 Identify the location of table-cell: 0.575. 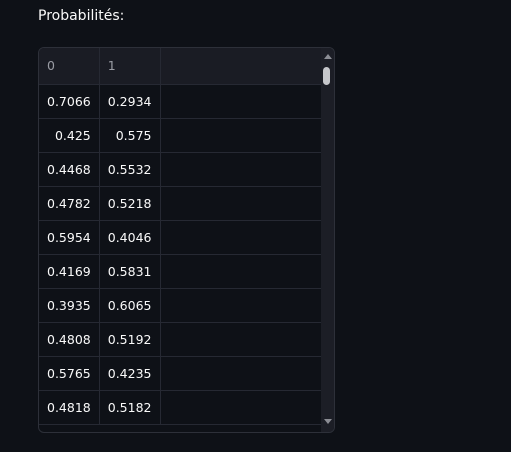
(130, 135).